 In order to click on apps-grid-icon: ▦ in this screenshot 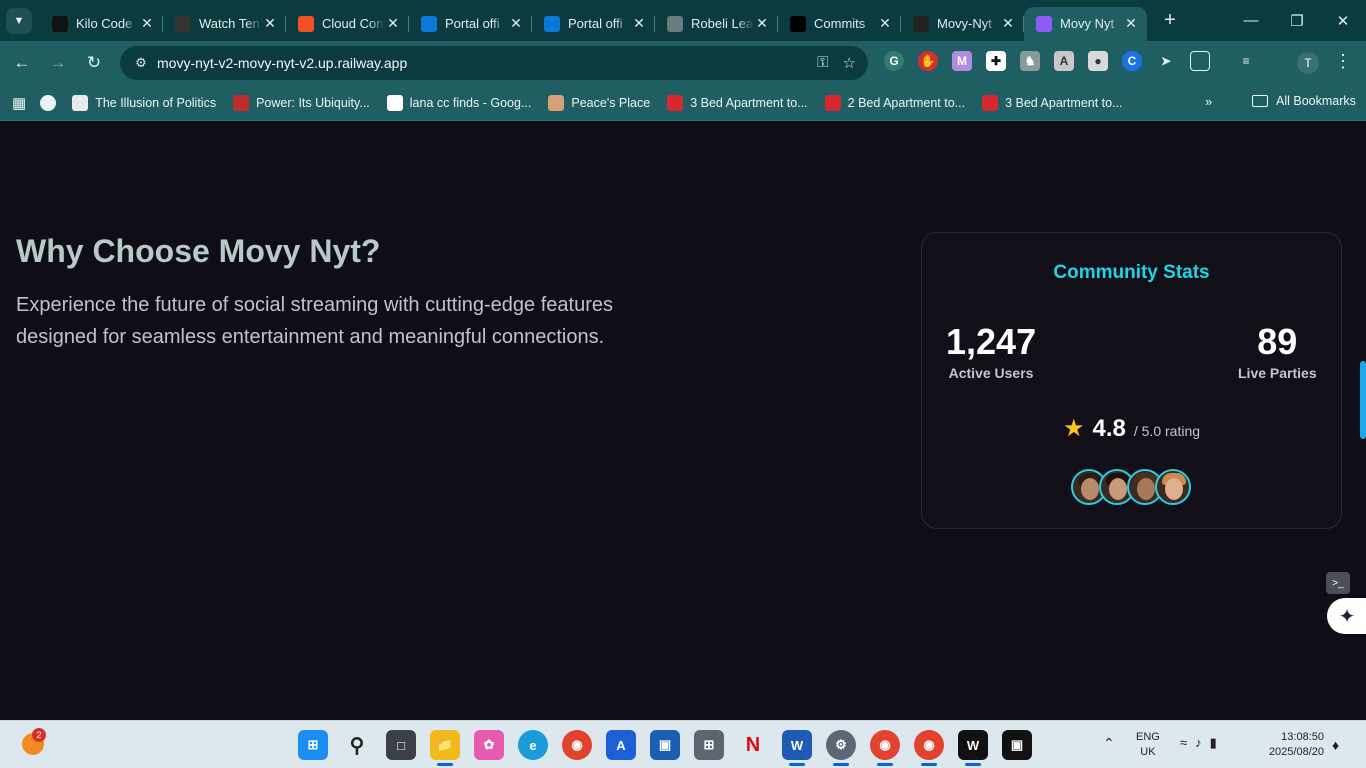, I will do `click(19, 103)`.